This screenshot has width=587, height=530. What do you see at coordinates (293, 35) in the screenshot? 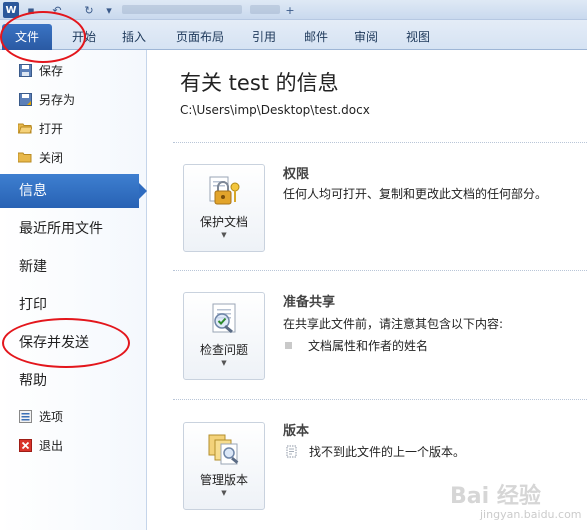
I see `ribbon-tab-bar: 文件 开始 插入 页面布局 引用 邮件 审阅 视图` at bounding box center [293, 35].